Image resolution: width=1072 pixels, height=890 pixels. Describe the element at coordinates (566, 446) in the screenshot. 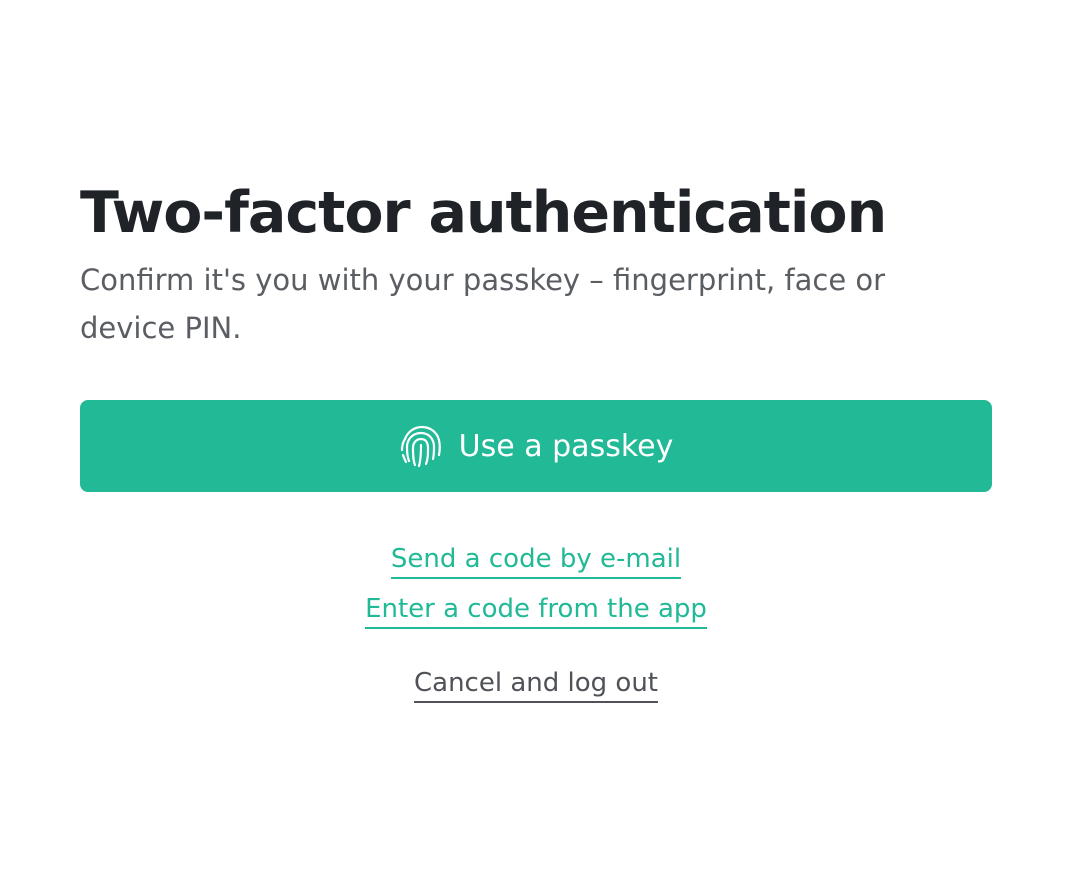

I see `use-passkey-label: Use a passkey` at that location.